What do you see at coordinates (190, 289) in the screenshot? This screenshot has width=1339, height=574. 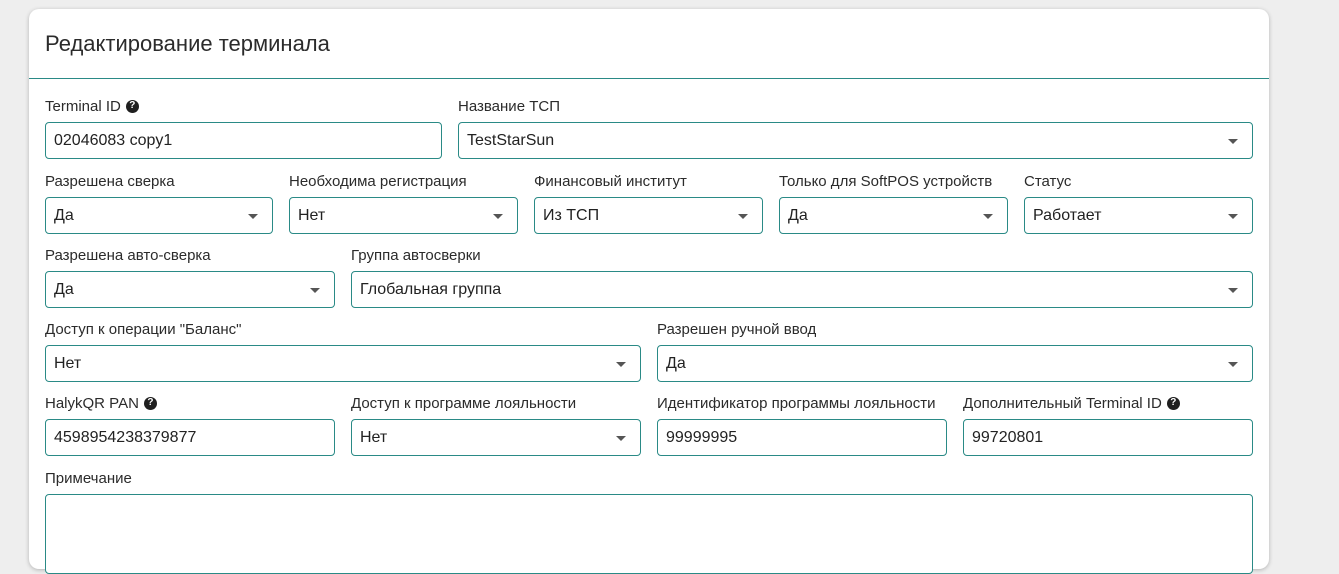 I see `auto-reconciliation-select: Да` at bounding box center [190, 289].